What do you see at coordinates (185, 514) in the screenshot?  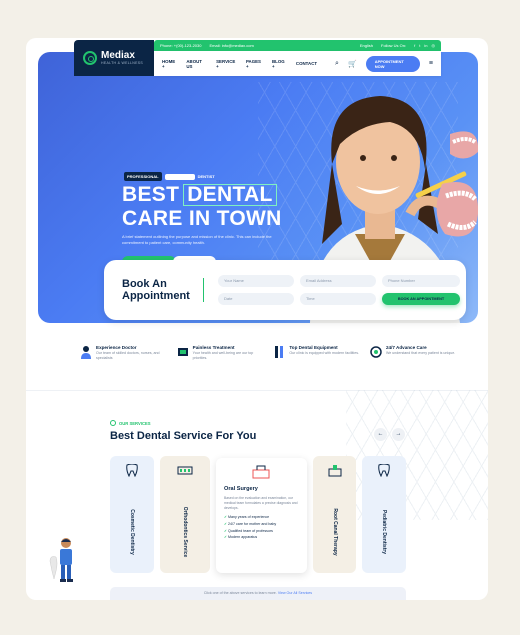 I see `service-card: Orthodontics Service` at bounding box center [185, 514].